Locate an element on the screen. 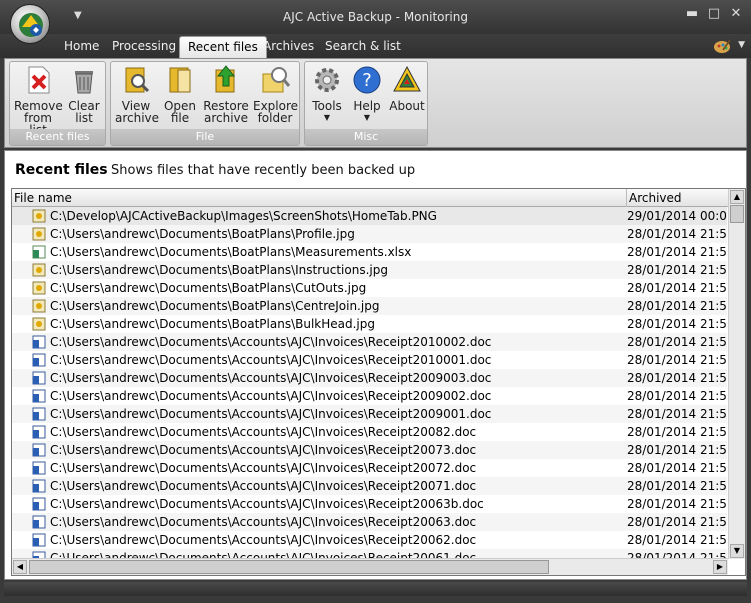 The width and height of the screenshot is (751, 603). horizontal-scroll-thumb is located at coordinates (289, 567).